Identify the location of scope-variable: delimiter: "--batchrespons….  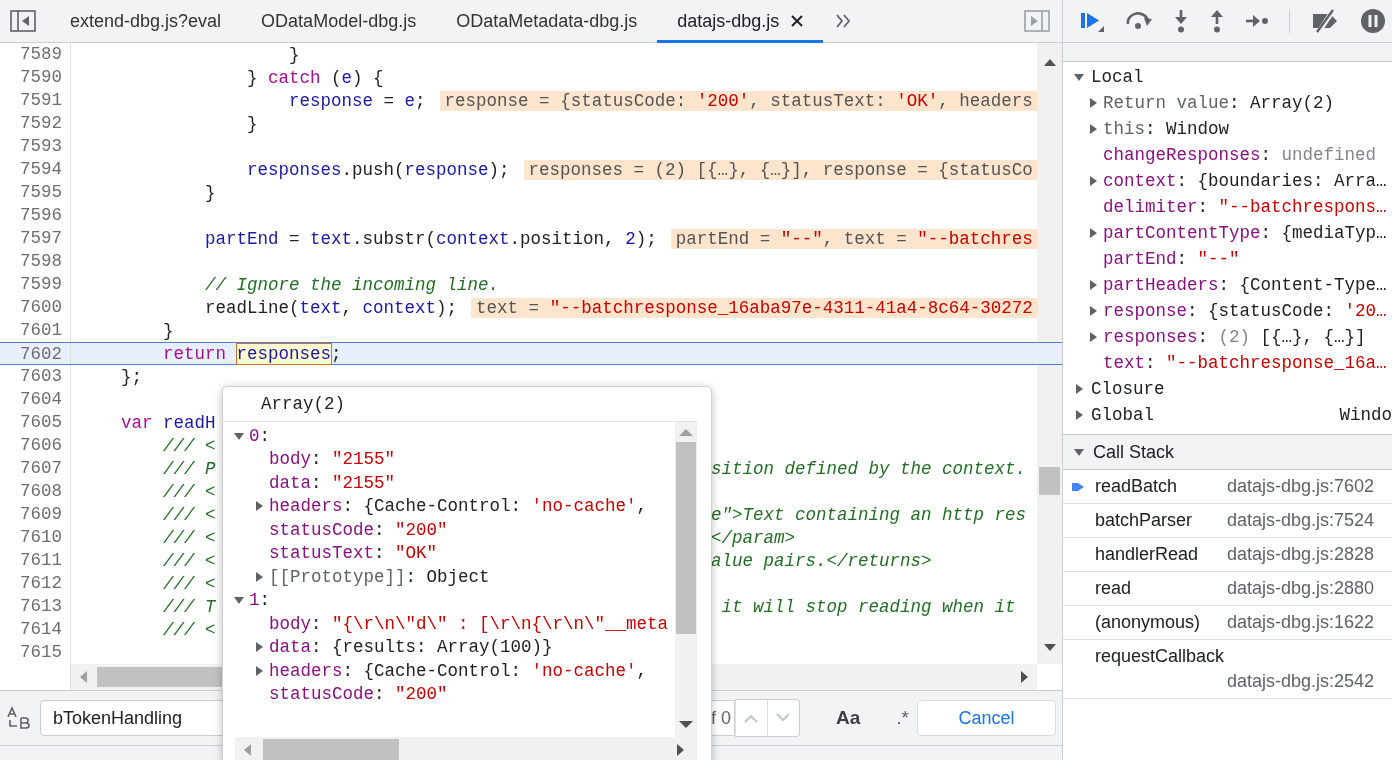
(1245, 207).